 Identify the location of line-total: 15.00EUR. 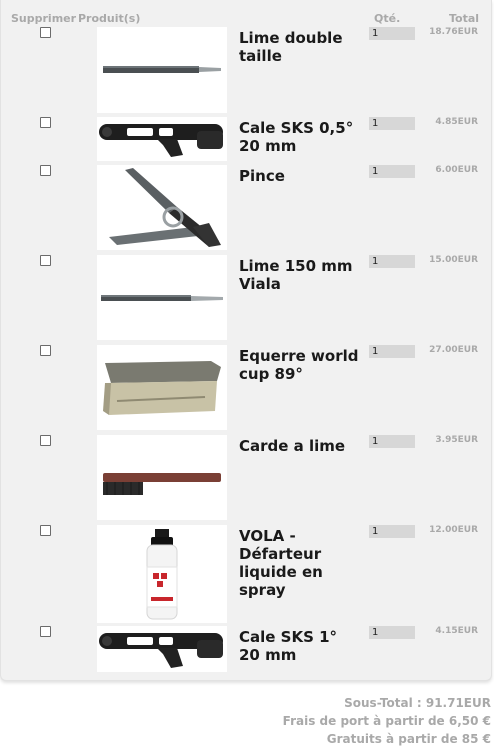
(453, 260).